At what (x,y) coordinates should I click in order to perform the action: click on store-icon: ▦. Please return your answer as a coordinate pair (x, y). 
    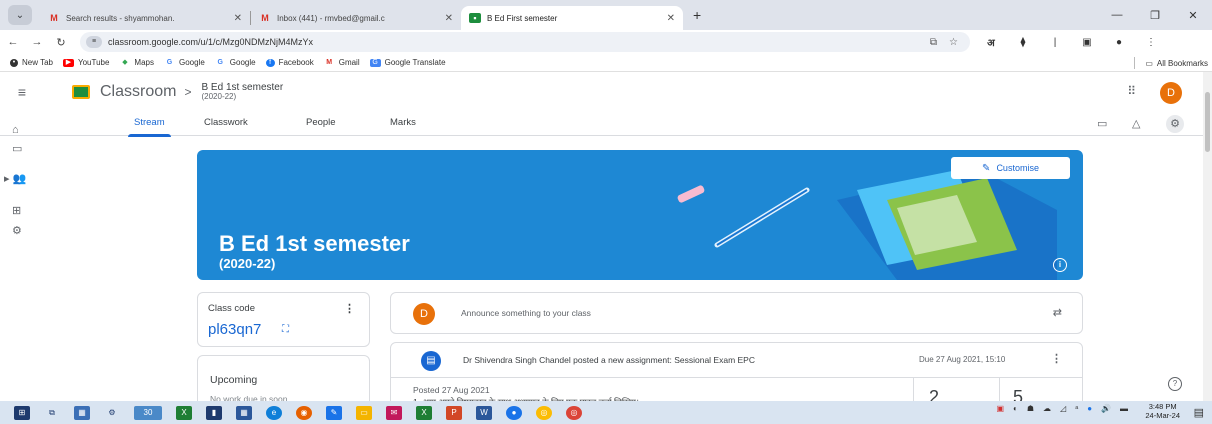
    Looking at the image, I should click on (82, 412).